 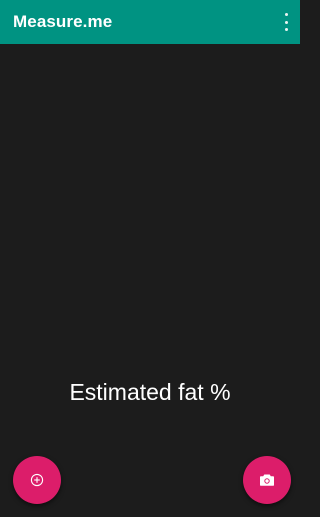 I want to click on camera-button, so click(x=267, y=480).